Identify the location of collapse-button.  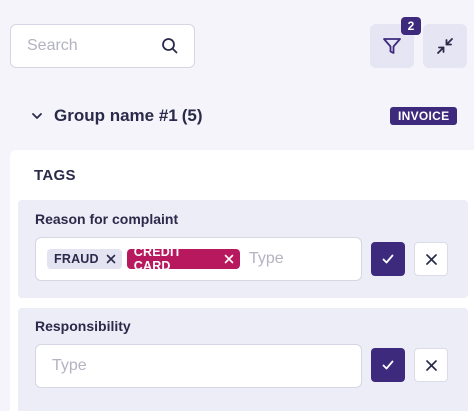
(445, 46).